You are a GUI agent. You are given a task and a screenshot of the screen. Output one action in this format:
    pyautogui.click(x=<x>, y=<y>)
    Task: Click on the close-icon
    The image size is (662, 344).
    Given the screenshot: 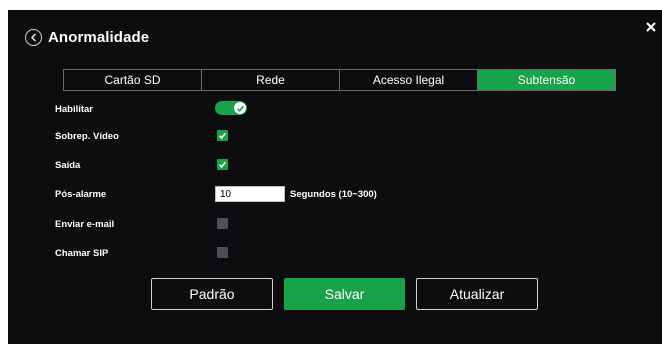 What is the action you would take?
    pyautogui.click(x=651, y=27)
    